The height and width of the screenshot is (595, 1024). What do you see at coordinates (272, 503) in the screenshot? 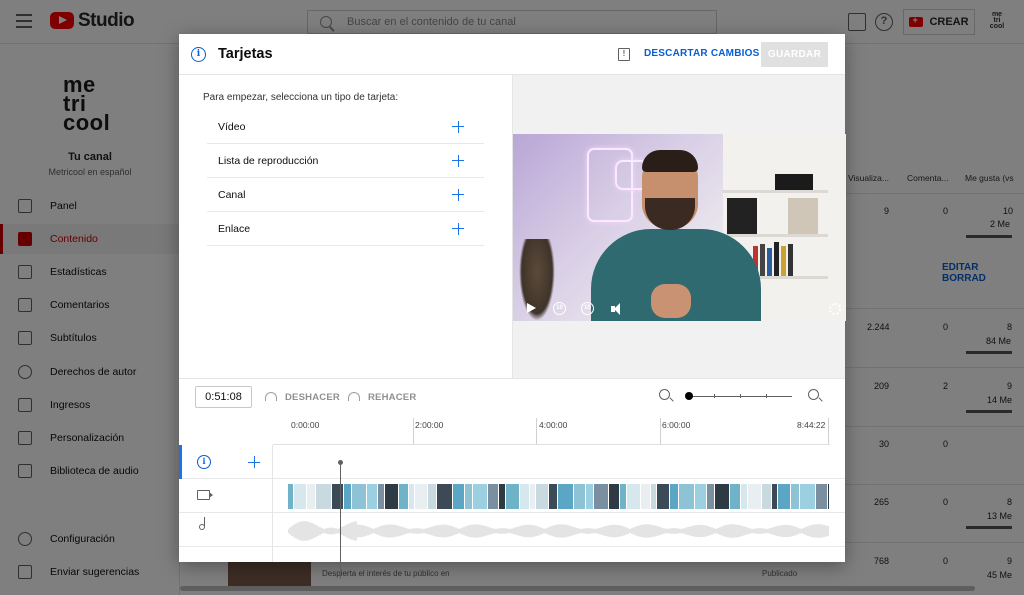
I see `track-header-divider` at bounding box center [272, 503].